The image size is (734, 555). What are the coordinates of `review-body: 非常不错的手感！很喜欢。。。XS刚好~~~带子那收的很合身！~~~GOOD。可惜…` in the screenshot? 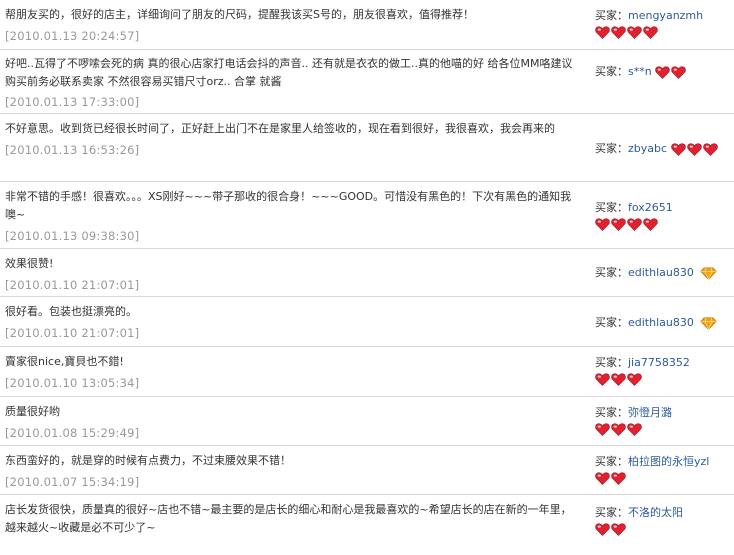 It's located at (292, 216).